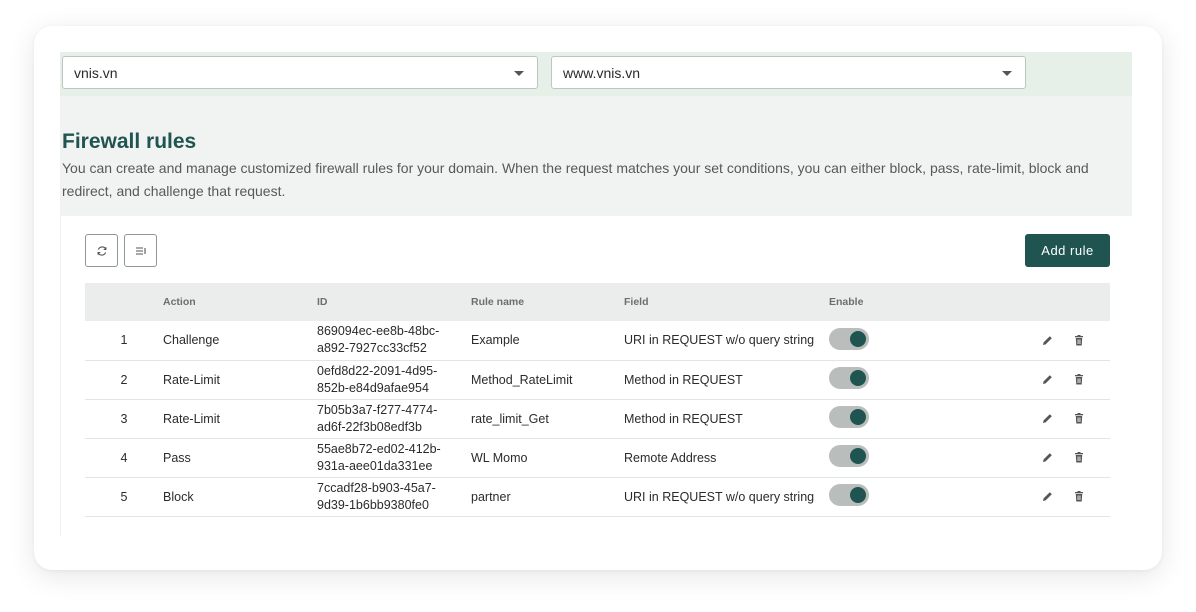 This screenshot has height=612, width=1196. What do you see at coordinates (191, 340) in the screenshot?
I see `row-action: Challenge` at bounding box center [191, 340].